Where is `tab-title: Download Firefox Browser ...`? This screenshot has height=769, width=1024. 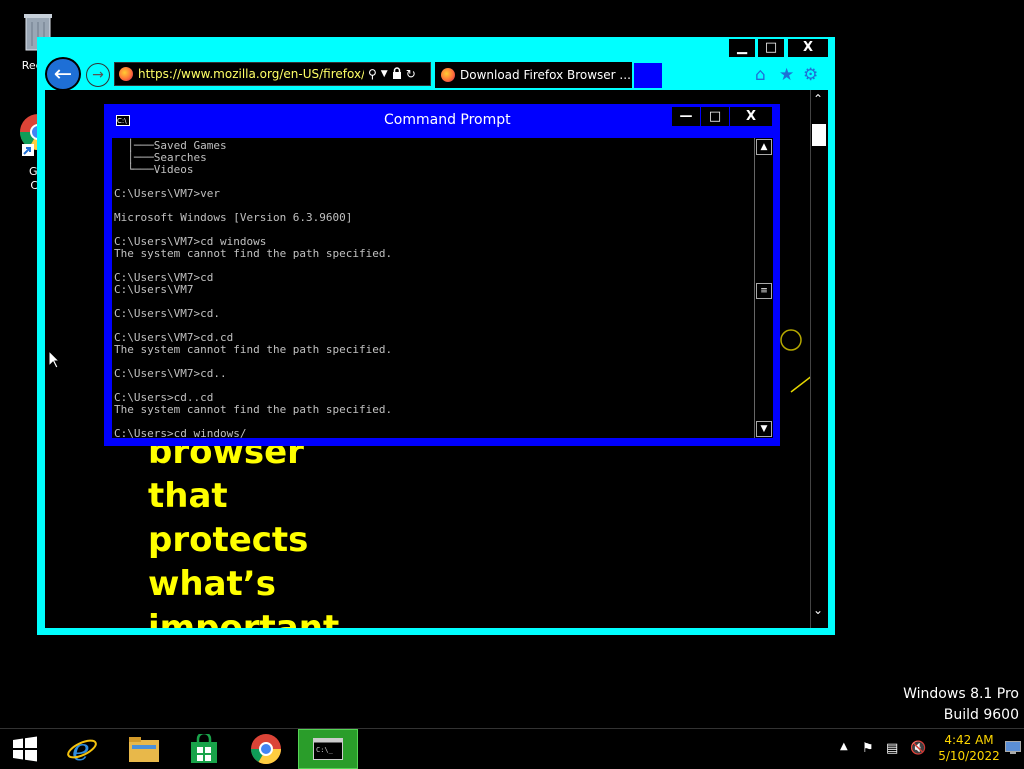 tab-title: Download Firefox Browser ... is located at coordinates (545, 75).